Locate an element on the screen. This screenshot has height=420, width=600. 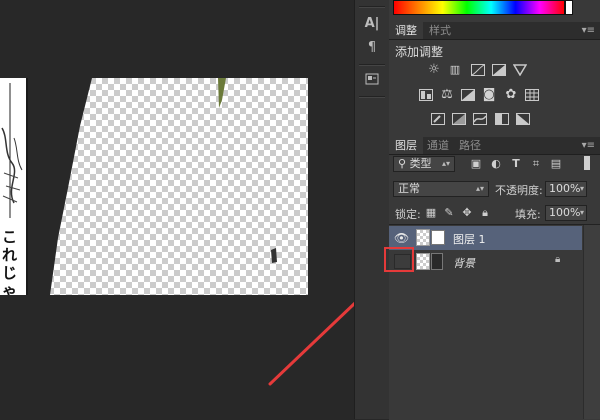
properties-panel-icon is located at coordinates (372, 82).